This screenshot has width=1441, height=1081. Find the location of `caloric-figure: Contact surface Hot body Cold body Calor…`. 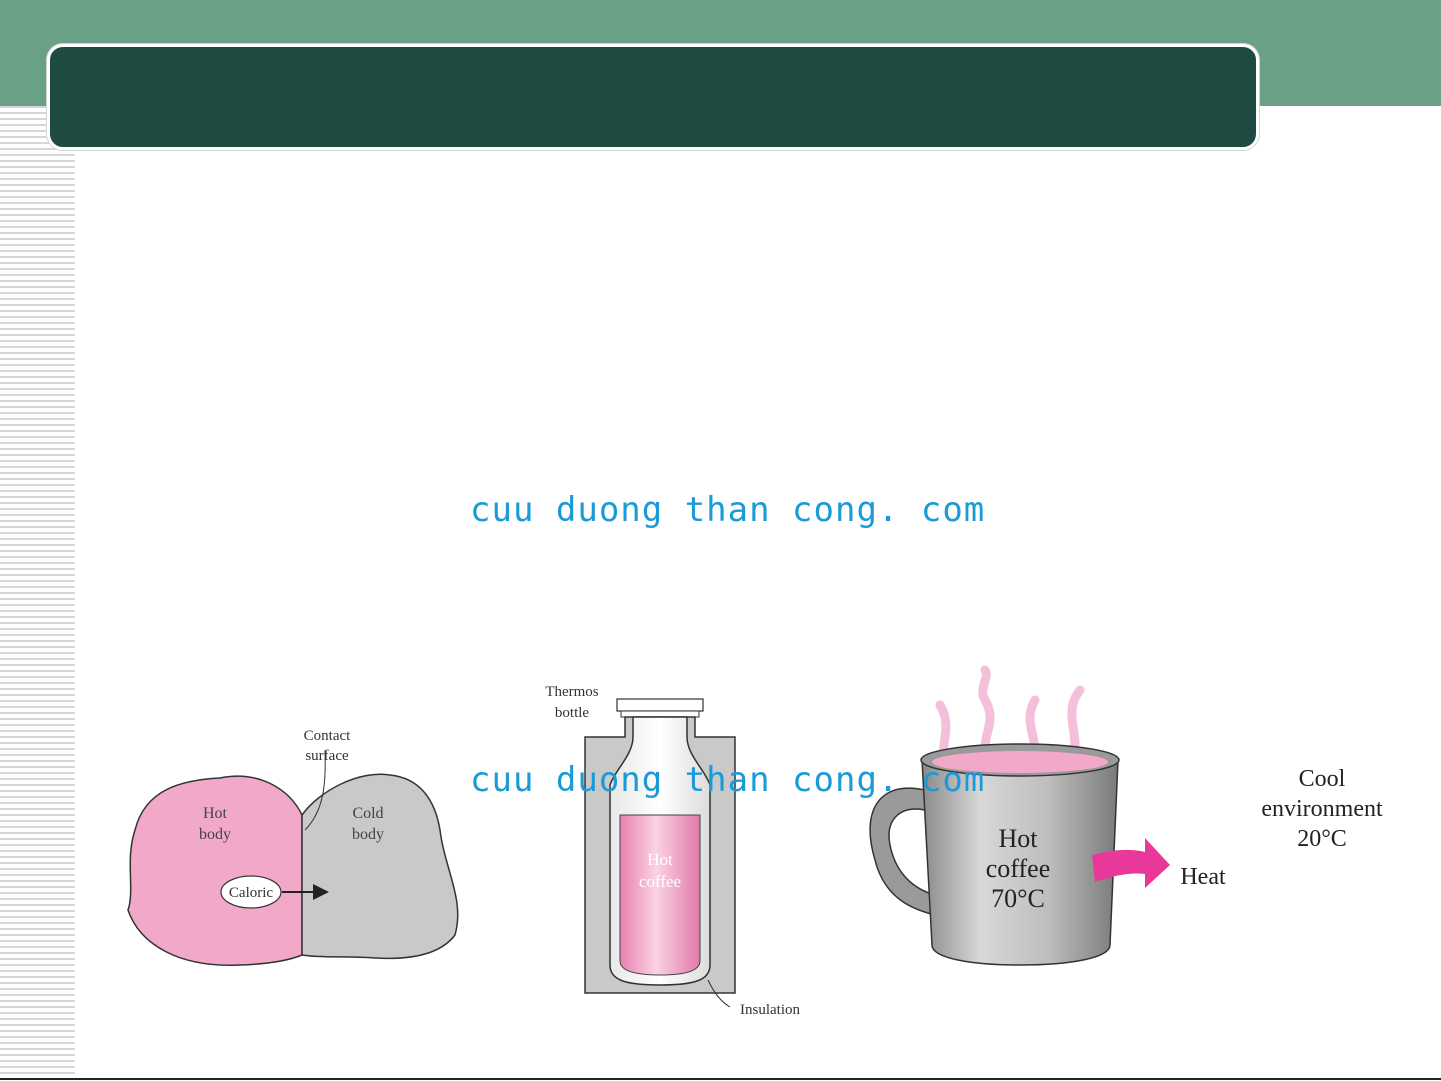

caloric-figure: Contact surface Hot body Cold body Calor… is located at coordinates (293, 847).